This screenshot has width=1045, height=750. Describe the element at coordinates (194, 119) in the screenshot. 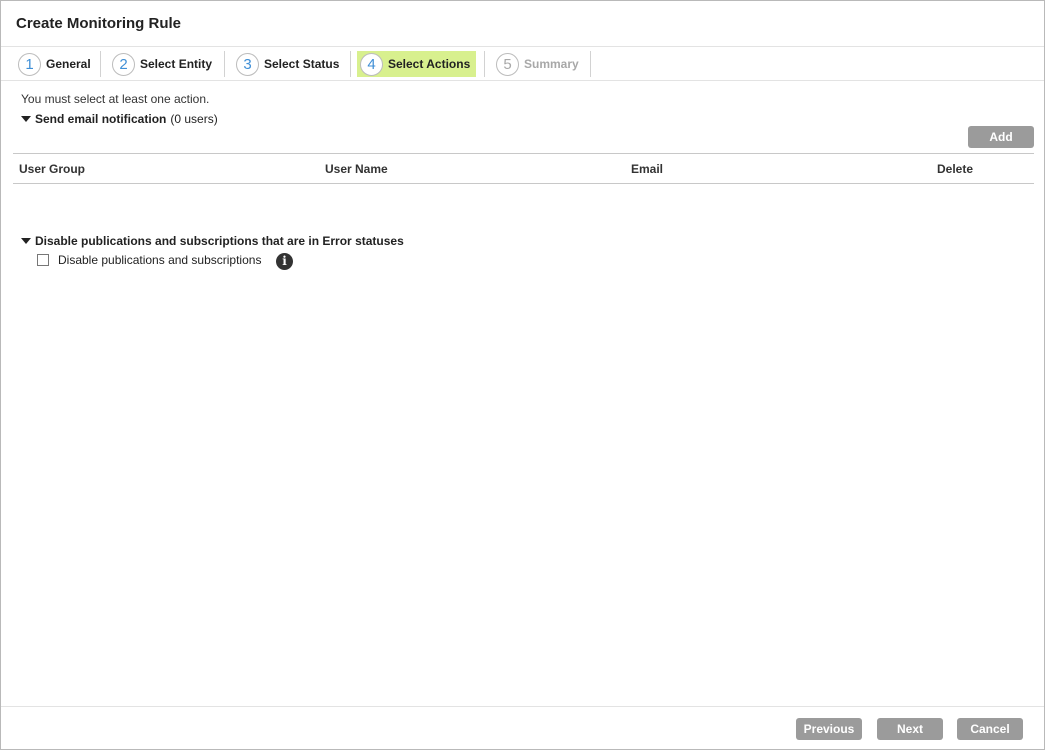

I see `email-user-count: (0 users)` at that location.